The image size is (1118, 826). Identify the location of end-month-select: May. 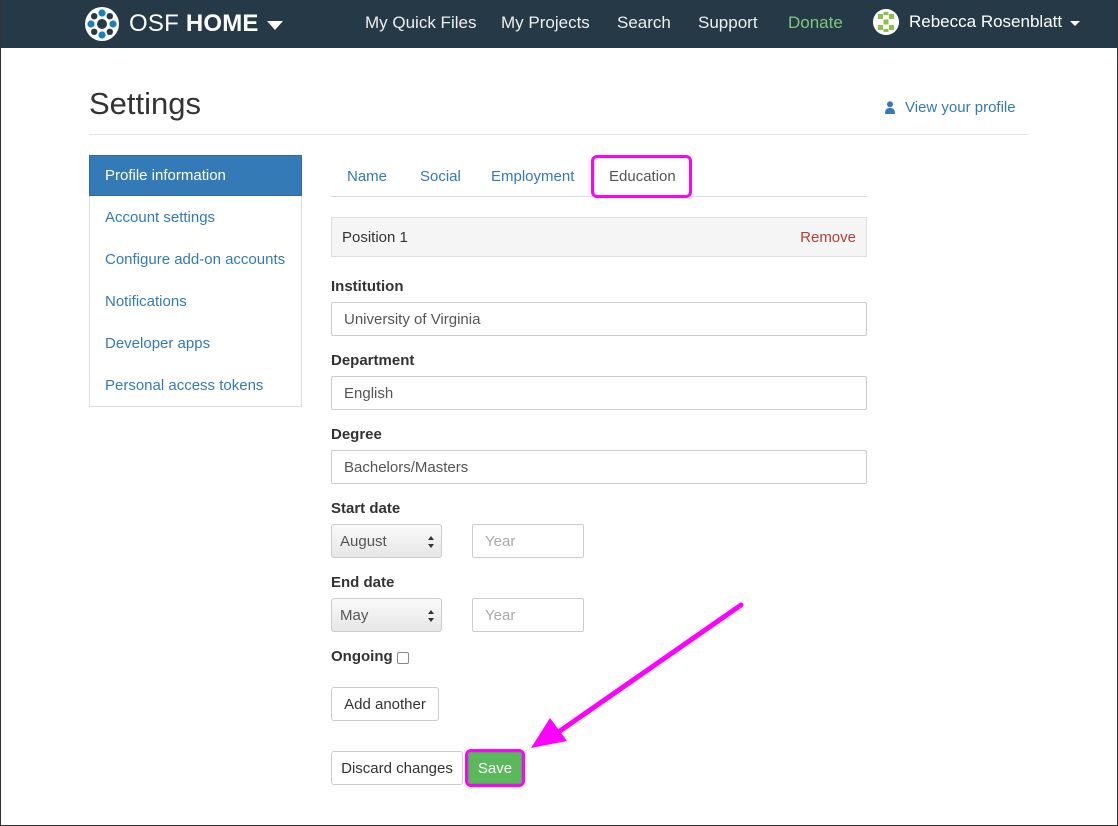
(386, 615).